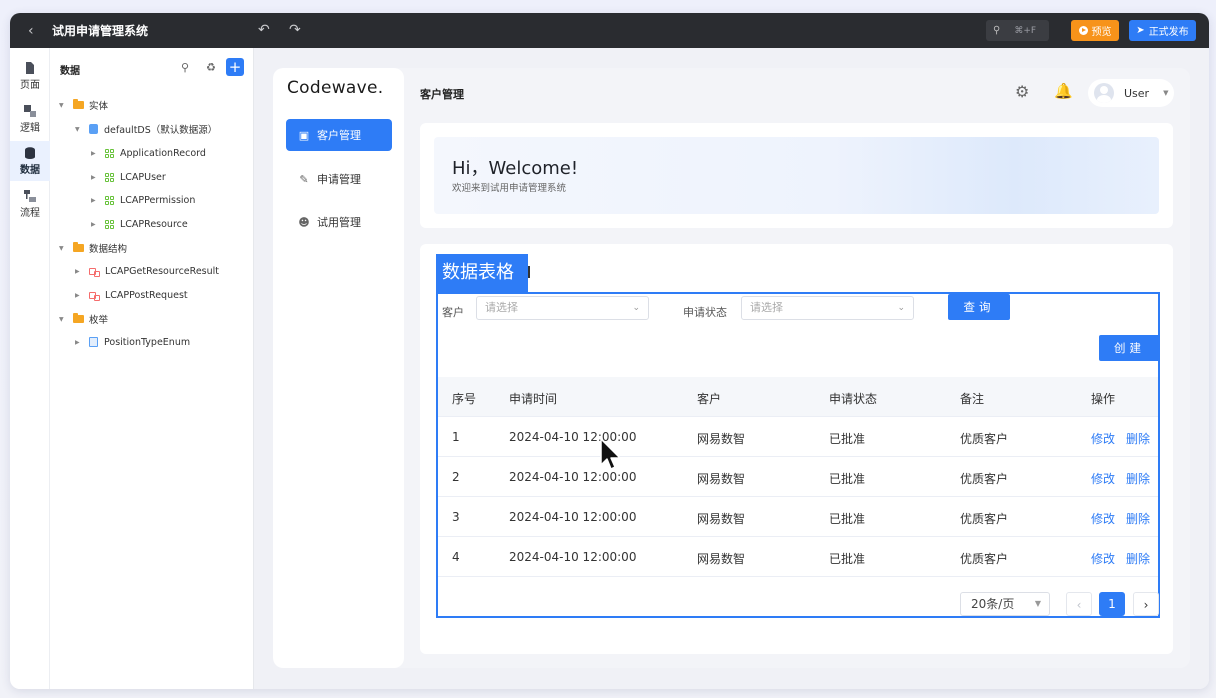 The height and width of the screenshot is (698, 1216). Describe the element at coordinates (456, 477) in the screenshot. I see `cell-no: 2` at that location.